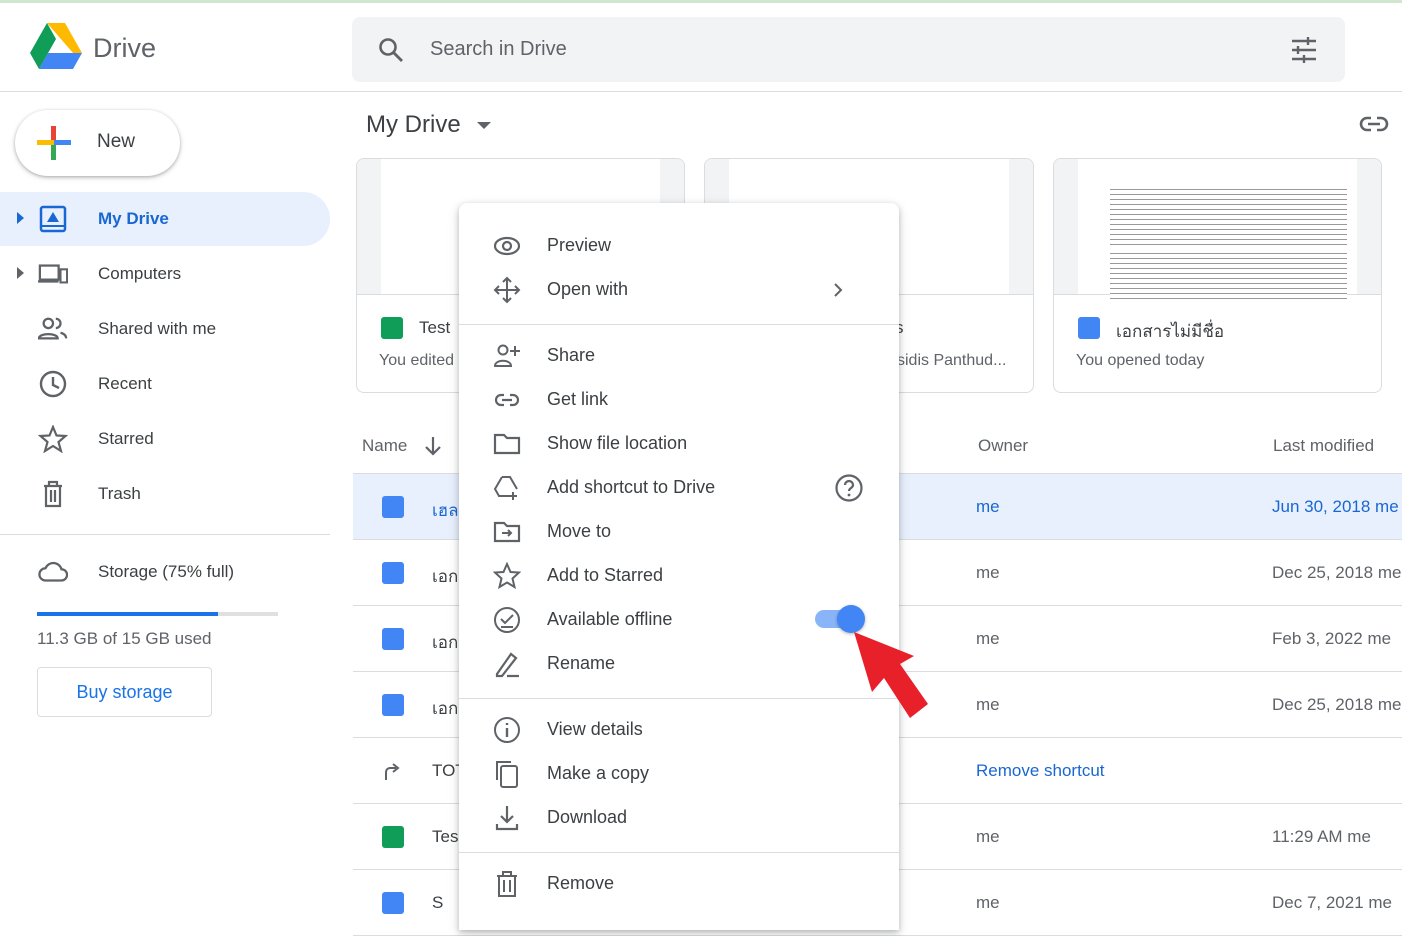 Image resolution: width=1402 pixels, height=936 pixels. Describe the element at coordinates (838, 290) in the screenshot. I see `chevron-right-icon` at that location.